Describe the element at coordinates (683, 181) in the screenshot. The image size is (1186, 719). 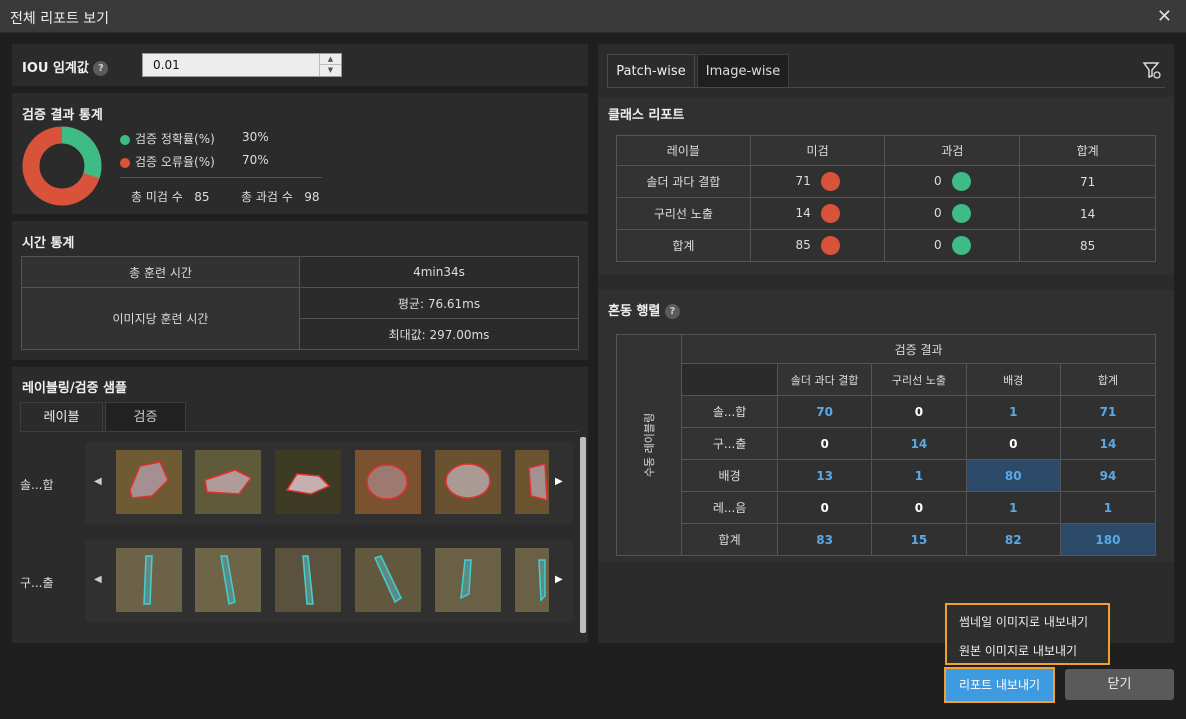
I see `row-label: 솔더 과다 결합` at that location.